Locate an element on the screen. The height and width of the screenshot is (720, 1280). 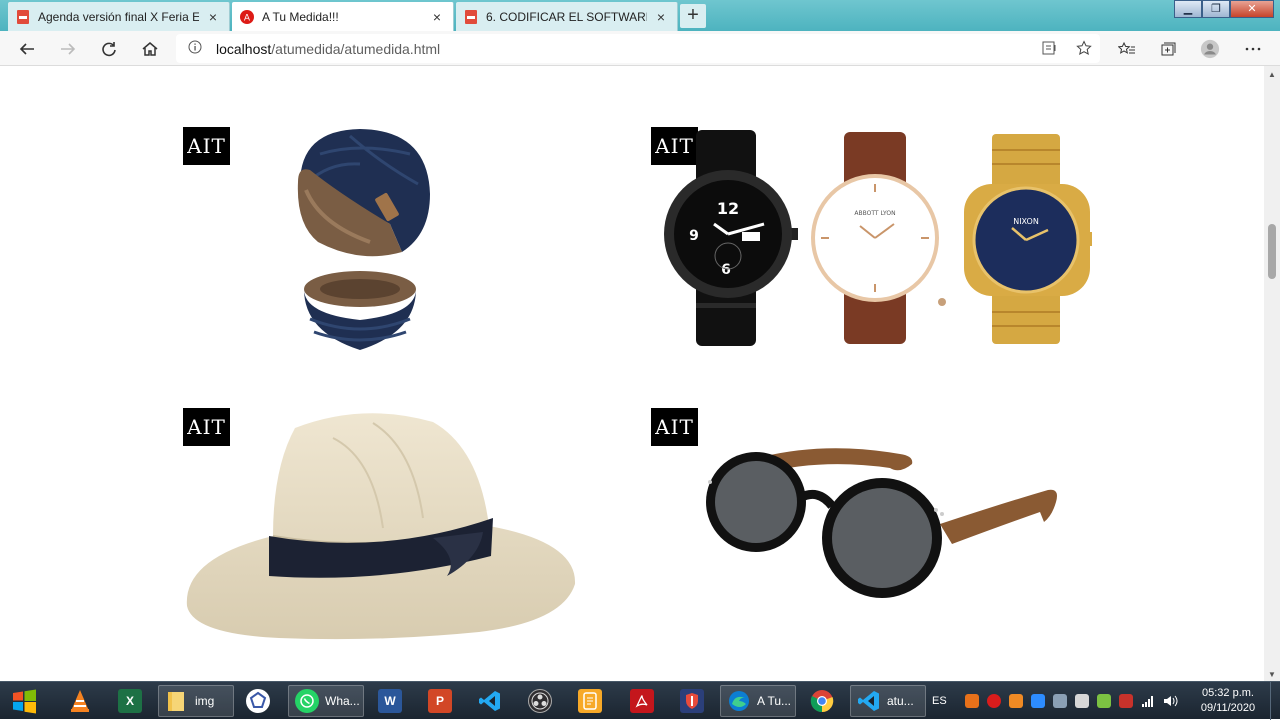
new-tab-button: + is located at coordinates (693, 16).